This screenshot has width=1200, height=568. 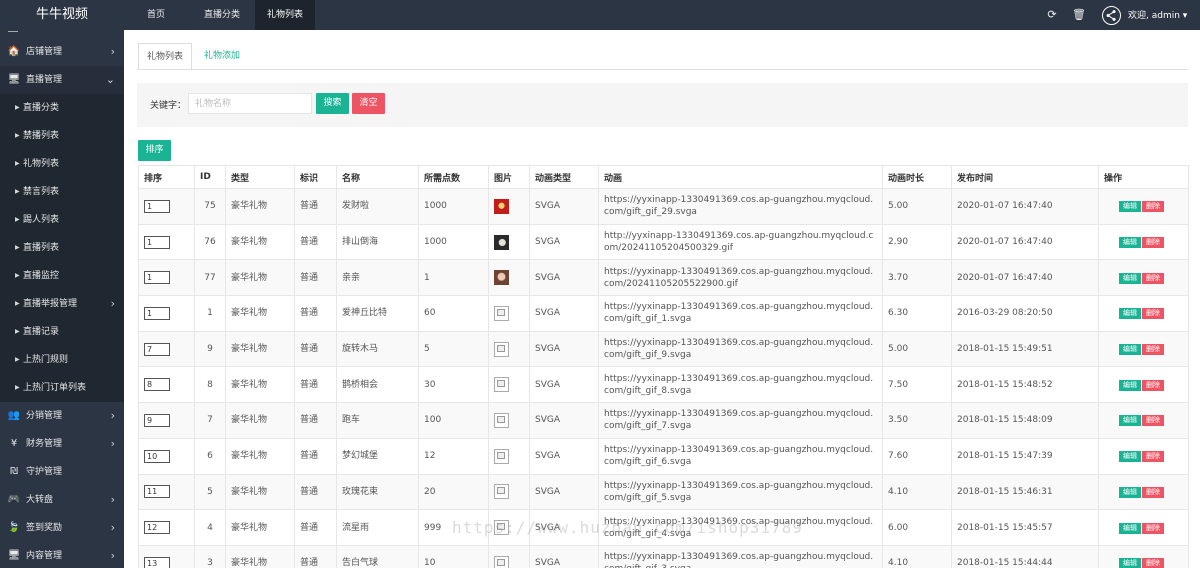 What do you see at coordinates (210, 385) in the screenshot?
I see `gift-id: 8` at bounding box center [210, 385].